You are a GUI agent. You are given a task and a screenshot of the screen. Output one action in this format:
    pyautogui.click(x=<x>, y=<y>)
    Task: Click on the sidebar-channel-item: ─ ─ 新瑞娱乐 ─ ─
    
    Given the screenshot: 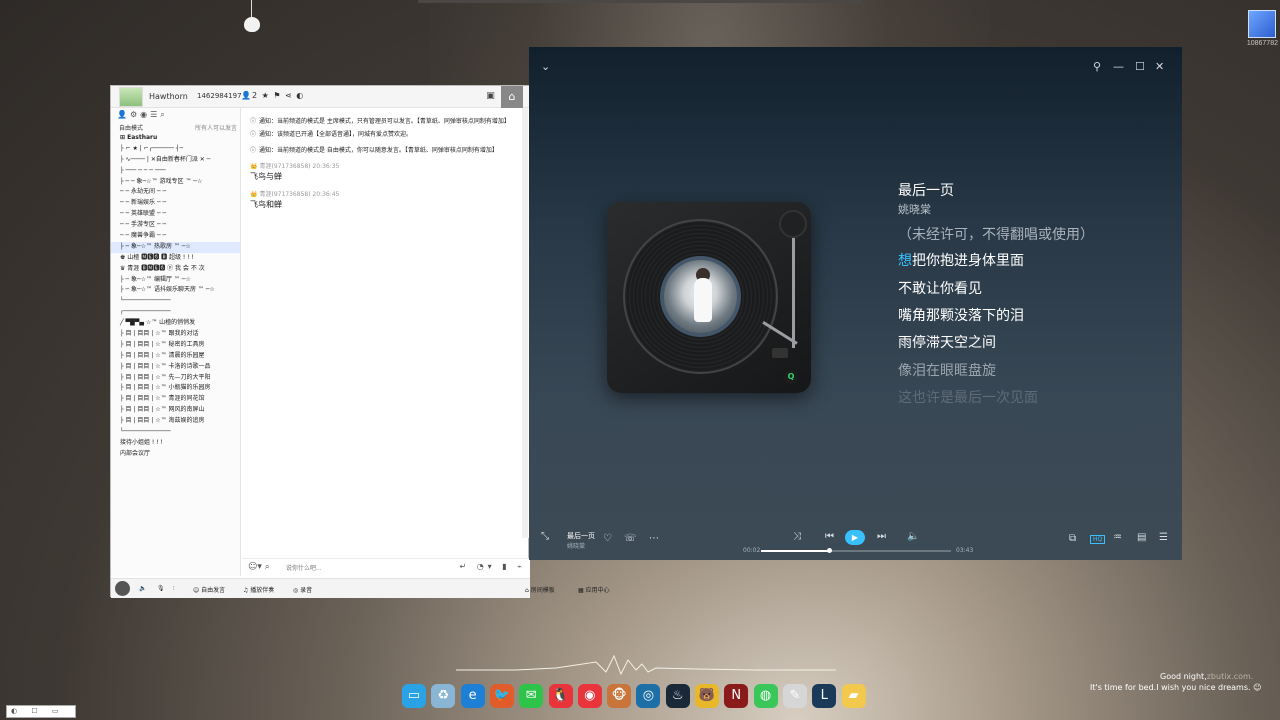 What is the action you would take?
    pyautogui.click(x=175, y=203)
    